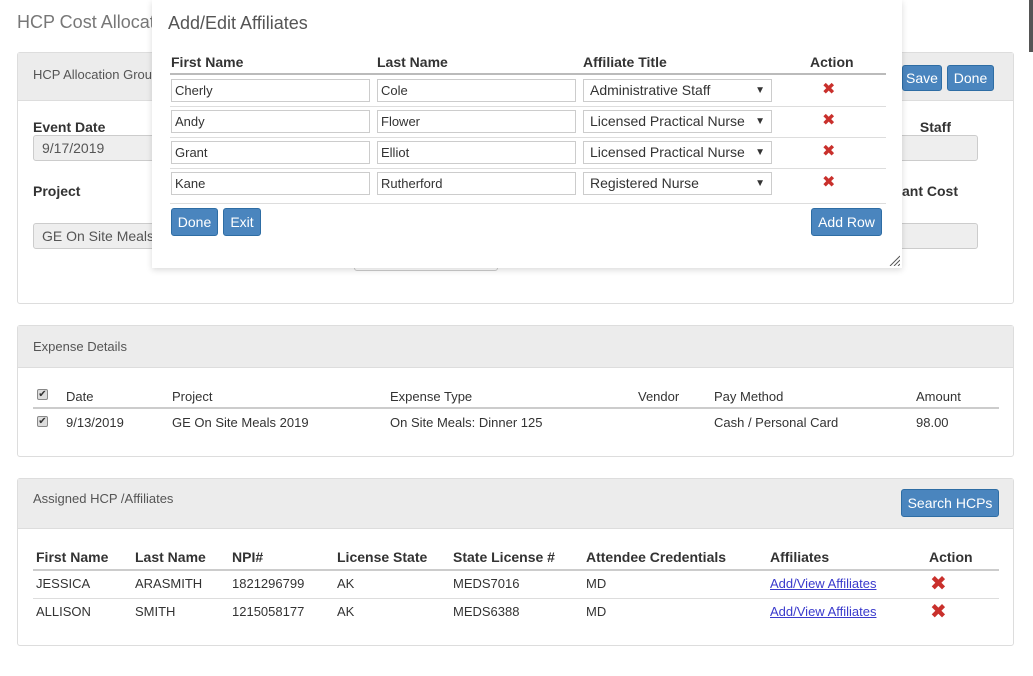  Describe the element at coordinates (659, 396) in the screenshot. I see `col-vendor: Vendor` at that location.